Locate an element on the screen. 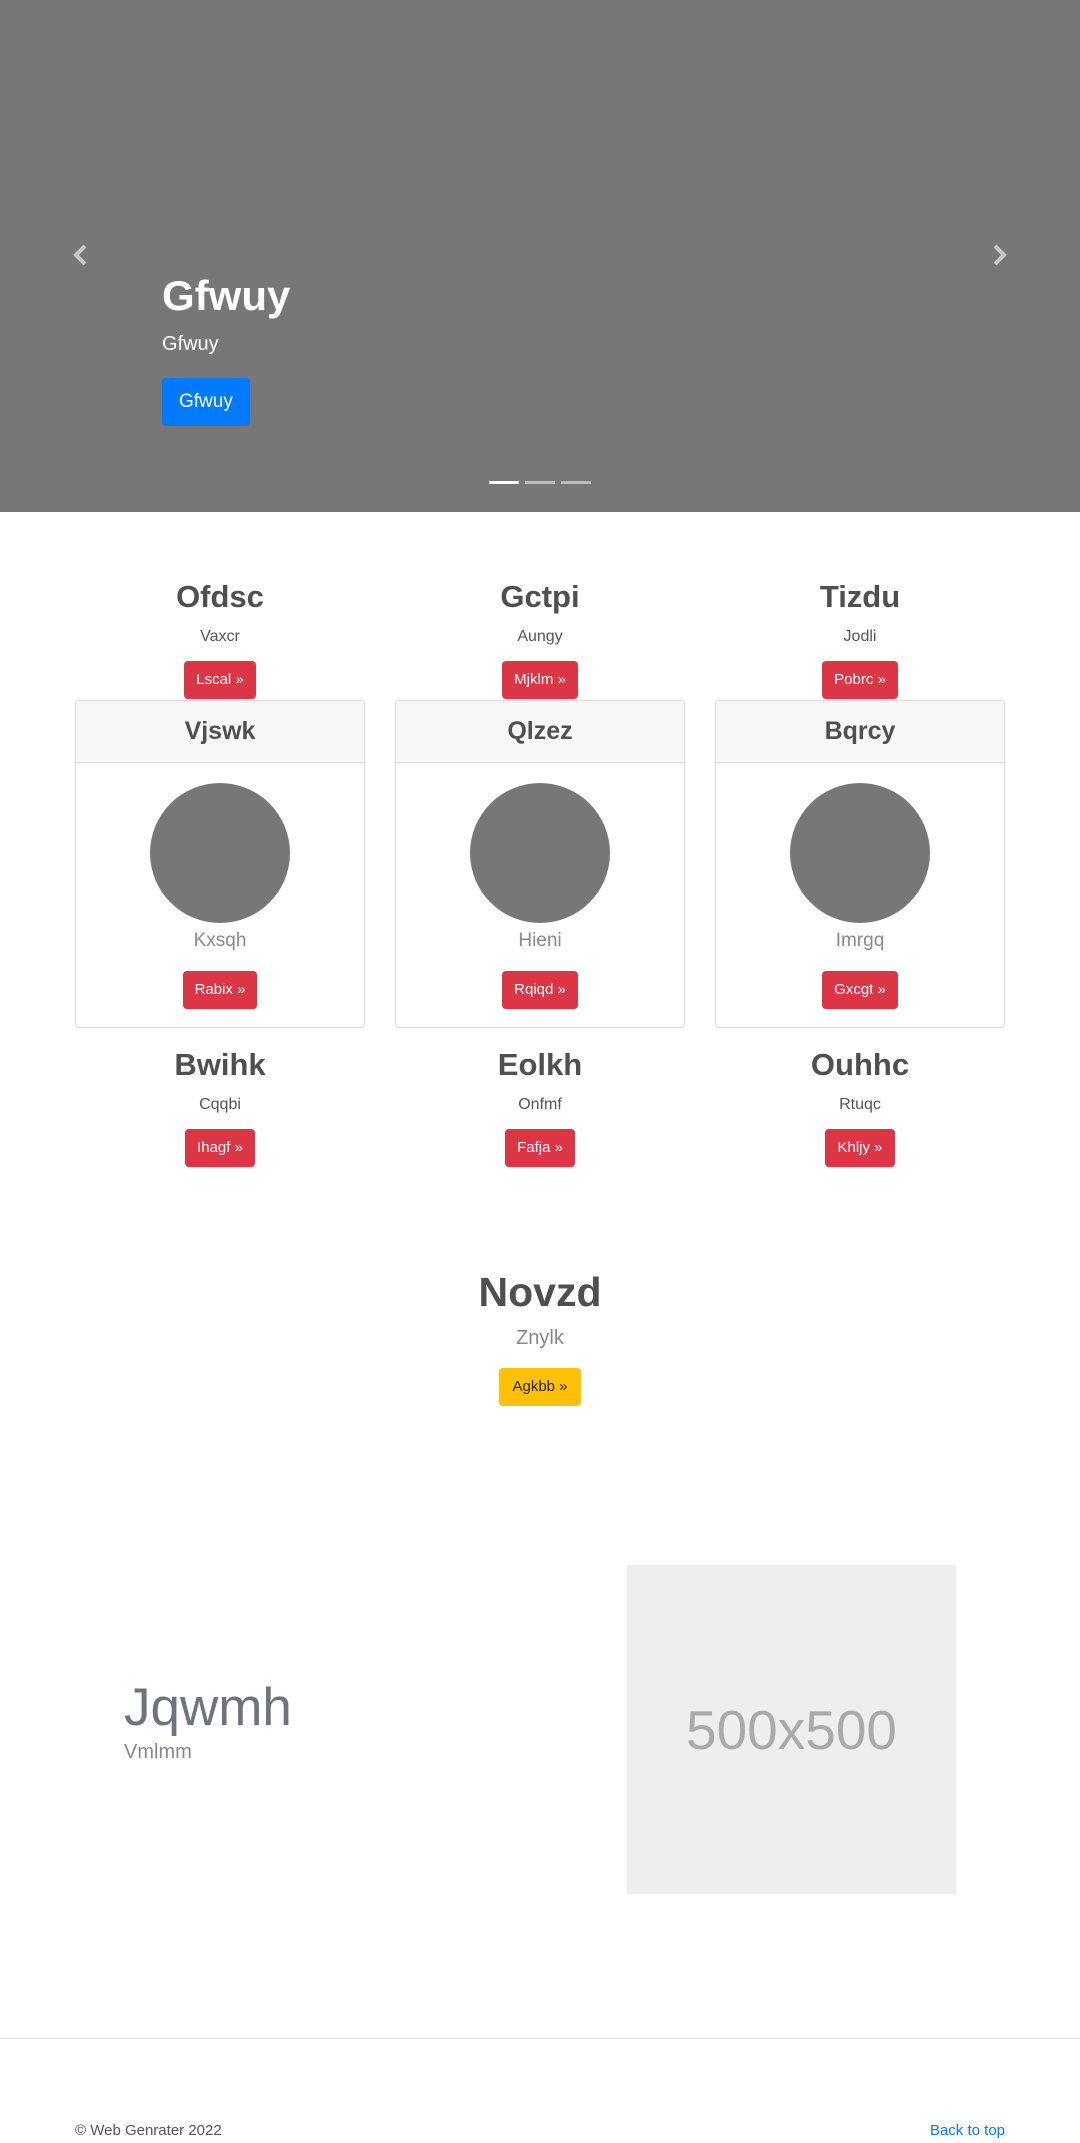 This screenshot has width=1080, height=2143. feature-button: Khljy » is located at coordinates (860, 1148).